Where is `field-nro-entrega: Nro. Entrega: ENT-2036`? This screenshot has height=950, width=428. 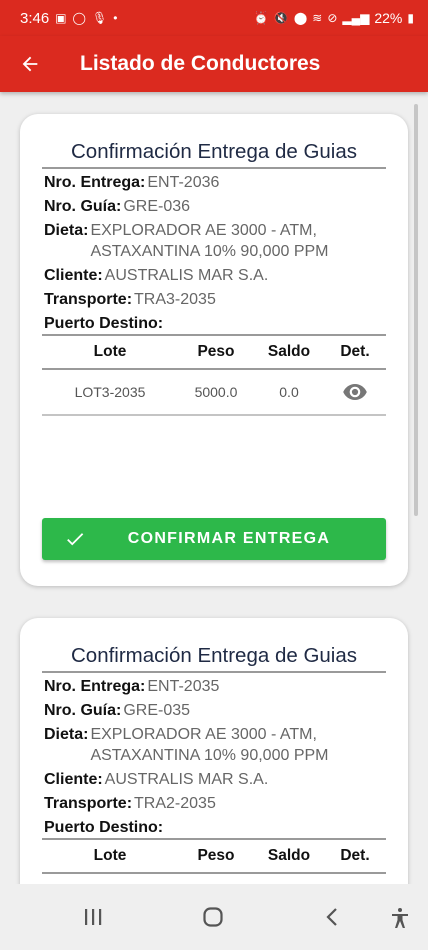
field-nro-entrega: Nro. Entrega: ENT-2036 is located at coordinates (214, 182).